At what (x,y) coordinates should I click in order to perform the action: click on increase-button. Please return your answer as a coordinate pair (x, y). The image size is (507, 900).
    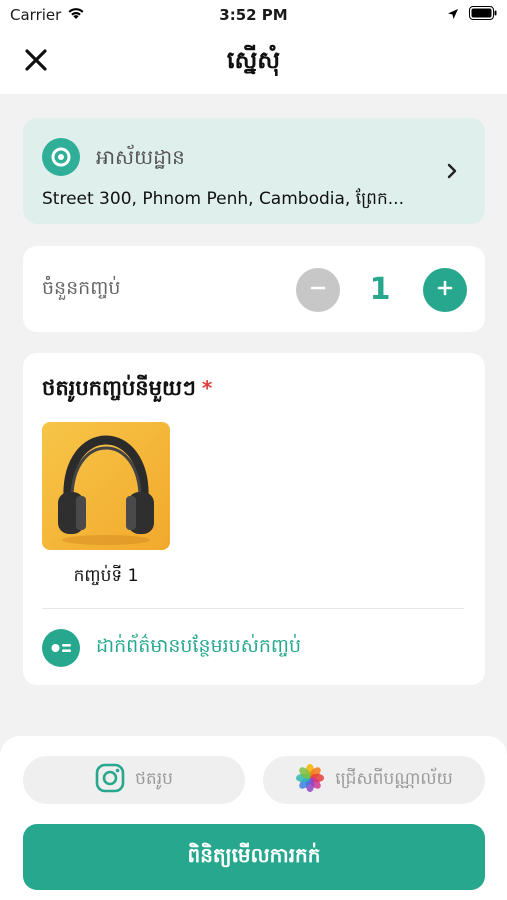
    Looking at the image, I should click on (445, 290).